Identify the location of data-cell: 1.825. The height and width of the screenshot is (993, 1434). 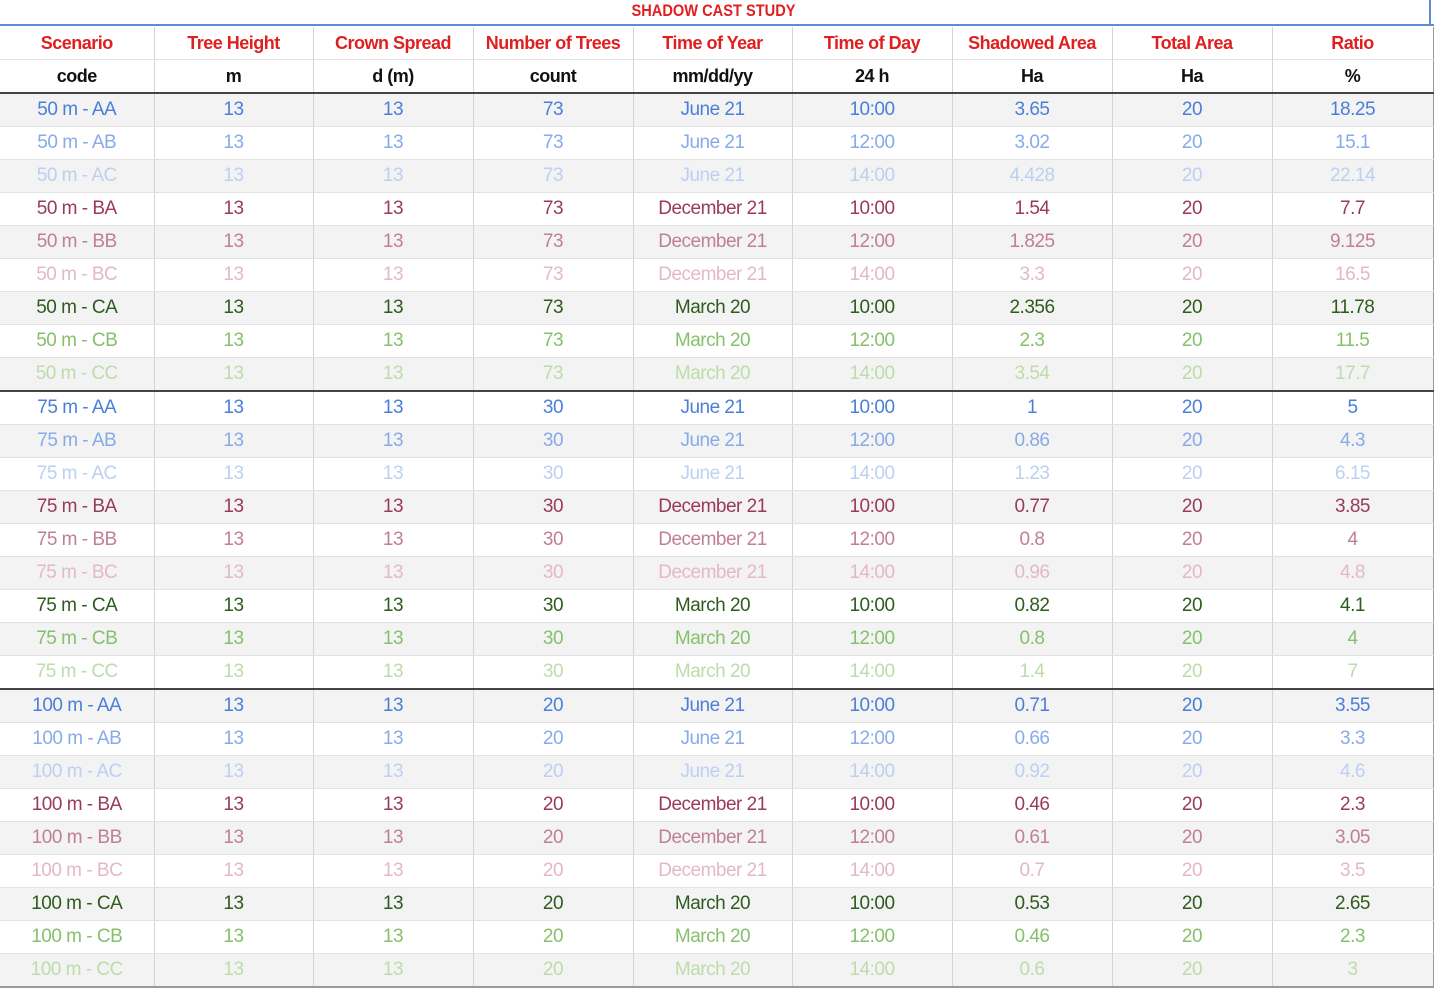
(1032, 242).